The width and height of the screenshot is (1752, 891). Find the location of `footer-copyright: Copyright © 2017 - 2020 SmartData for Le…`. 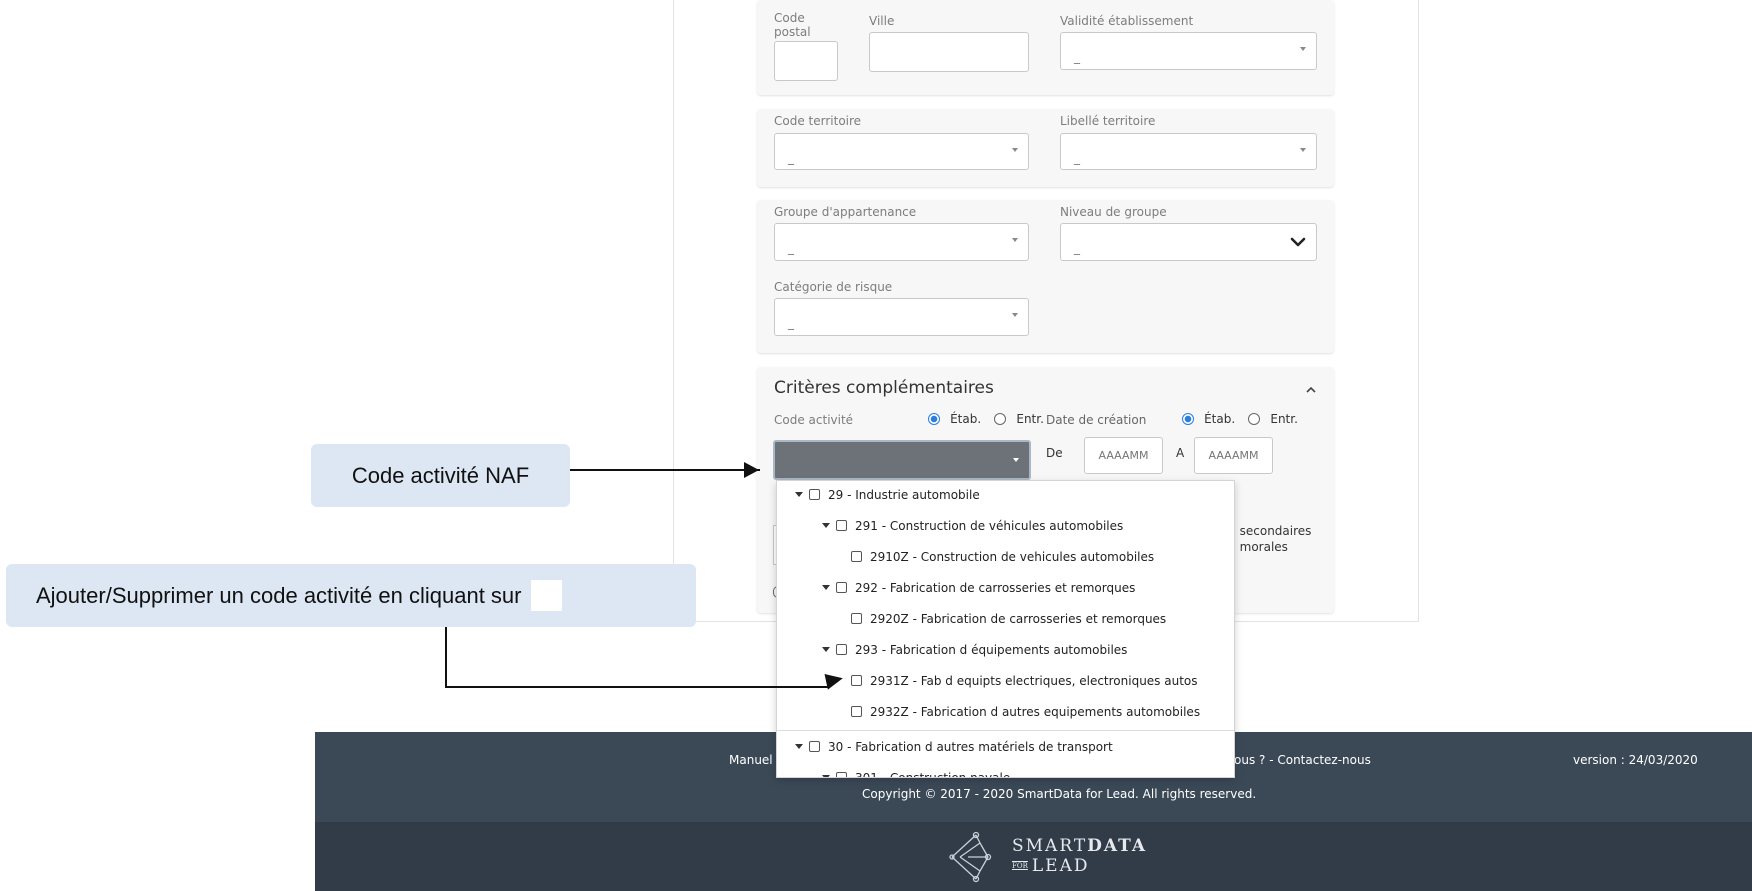

footer-copyright: Copyright © 2017 - 2020 SmartData for Le… is located at coordinates (1059, 794).